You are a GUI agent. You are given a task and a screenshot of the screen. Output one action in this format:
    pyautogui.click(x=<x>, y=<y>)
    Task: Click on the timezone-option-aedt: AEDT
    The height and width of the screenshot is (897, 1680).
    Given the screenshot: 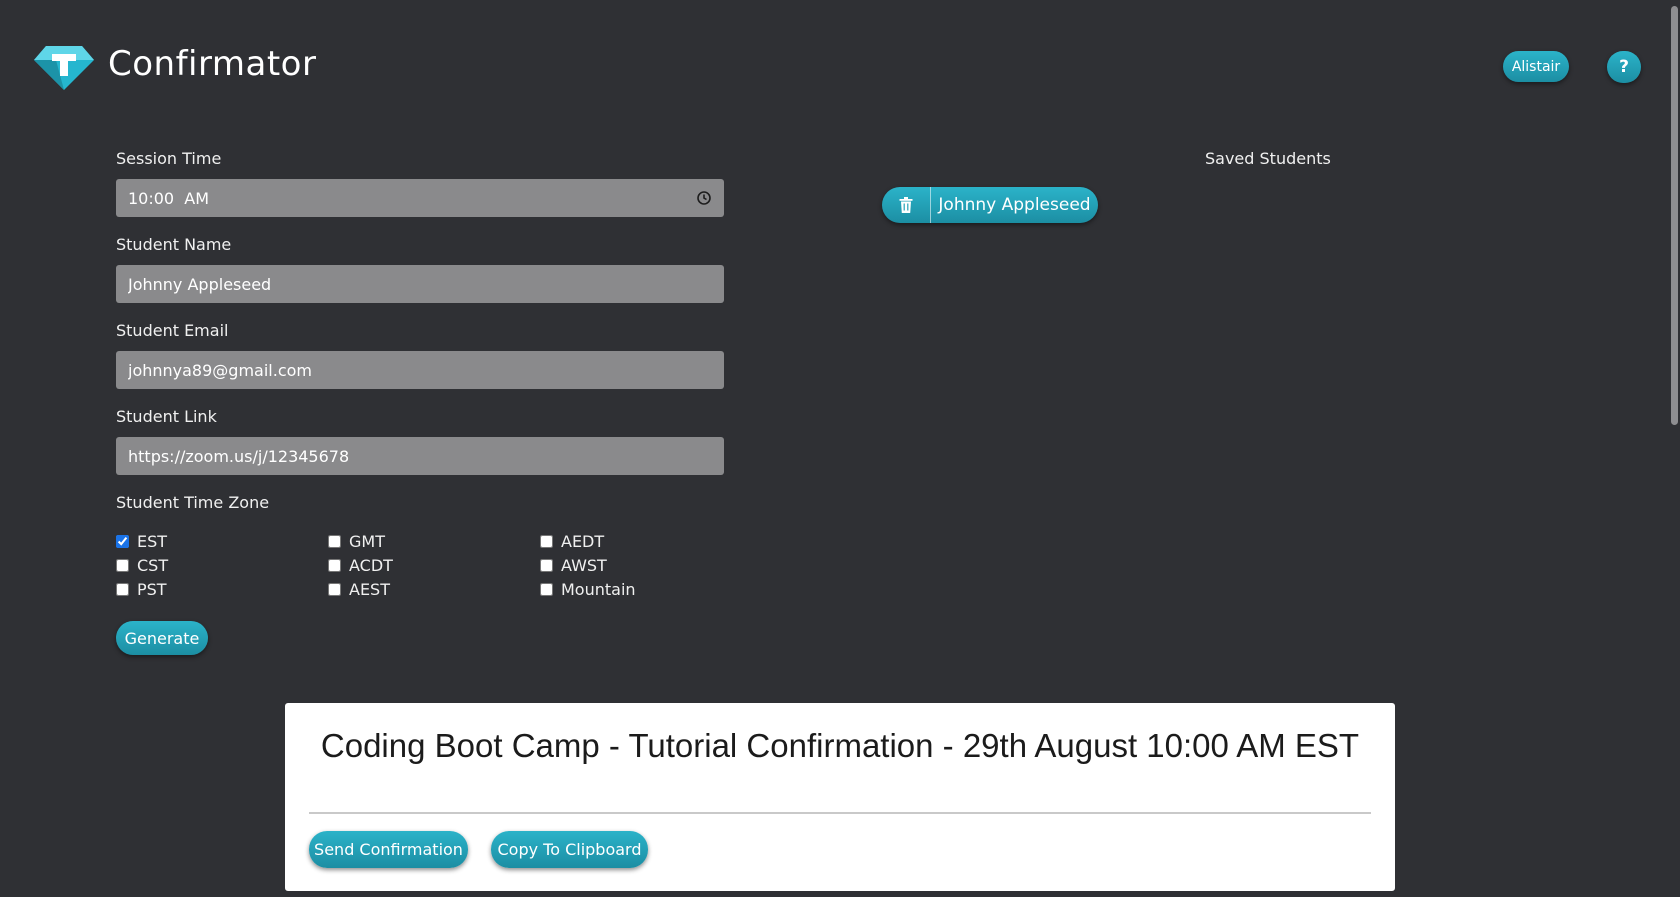 What is the action you would take?
    pyautogui.click(x=608, y=541)
    